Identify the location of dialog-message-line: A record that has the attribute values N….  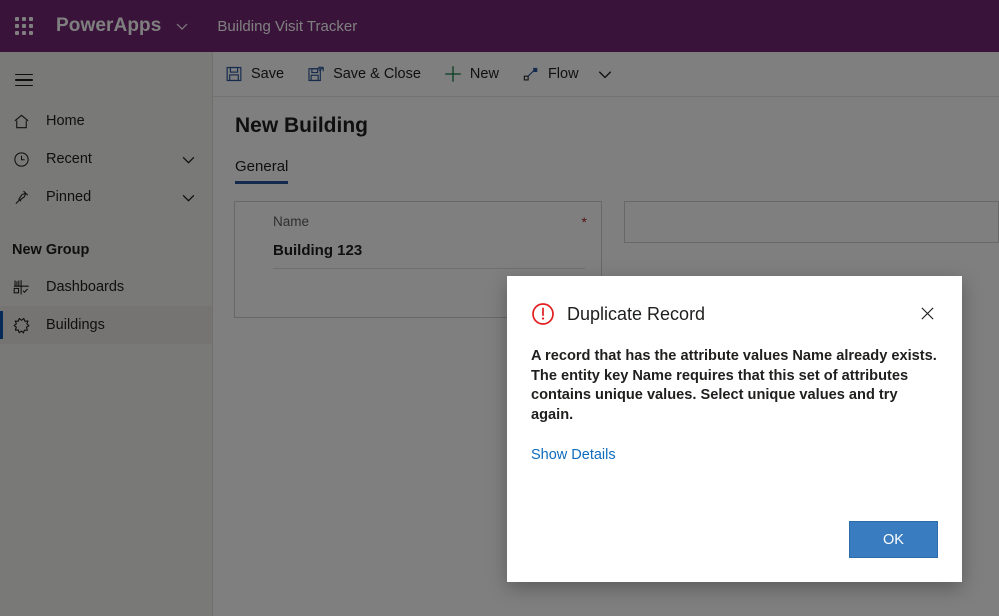
(734, 356).